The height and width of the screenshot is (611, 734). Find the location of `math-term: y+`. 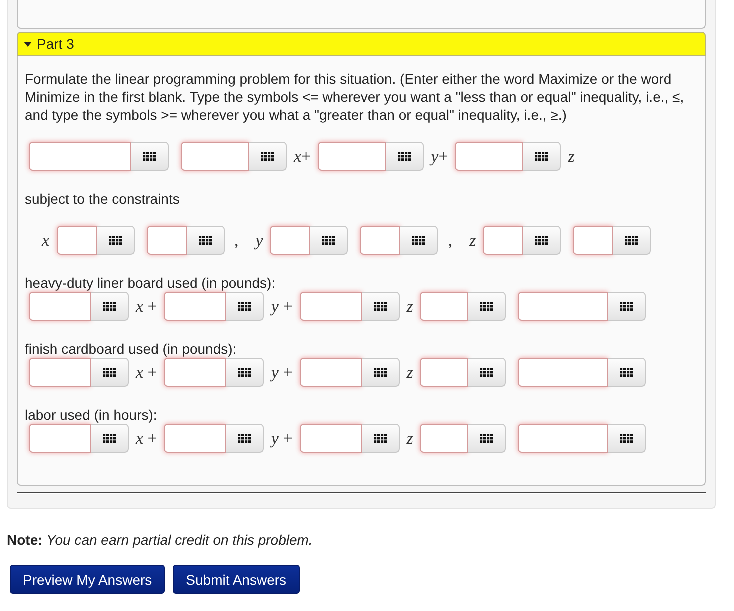

math-term: y+ is located at coordinates (439, 156).